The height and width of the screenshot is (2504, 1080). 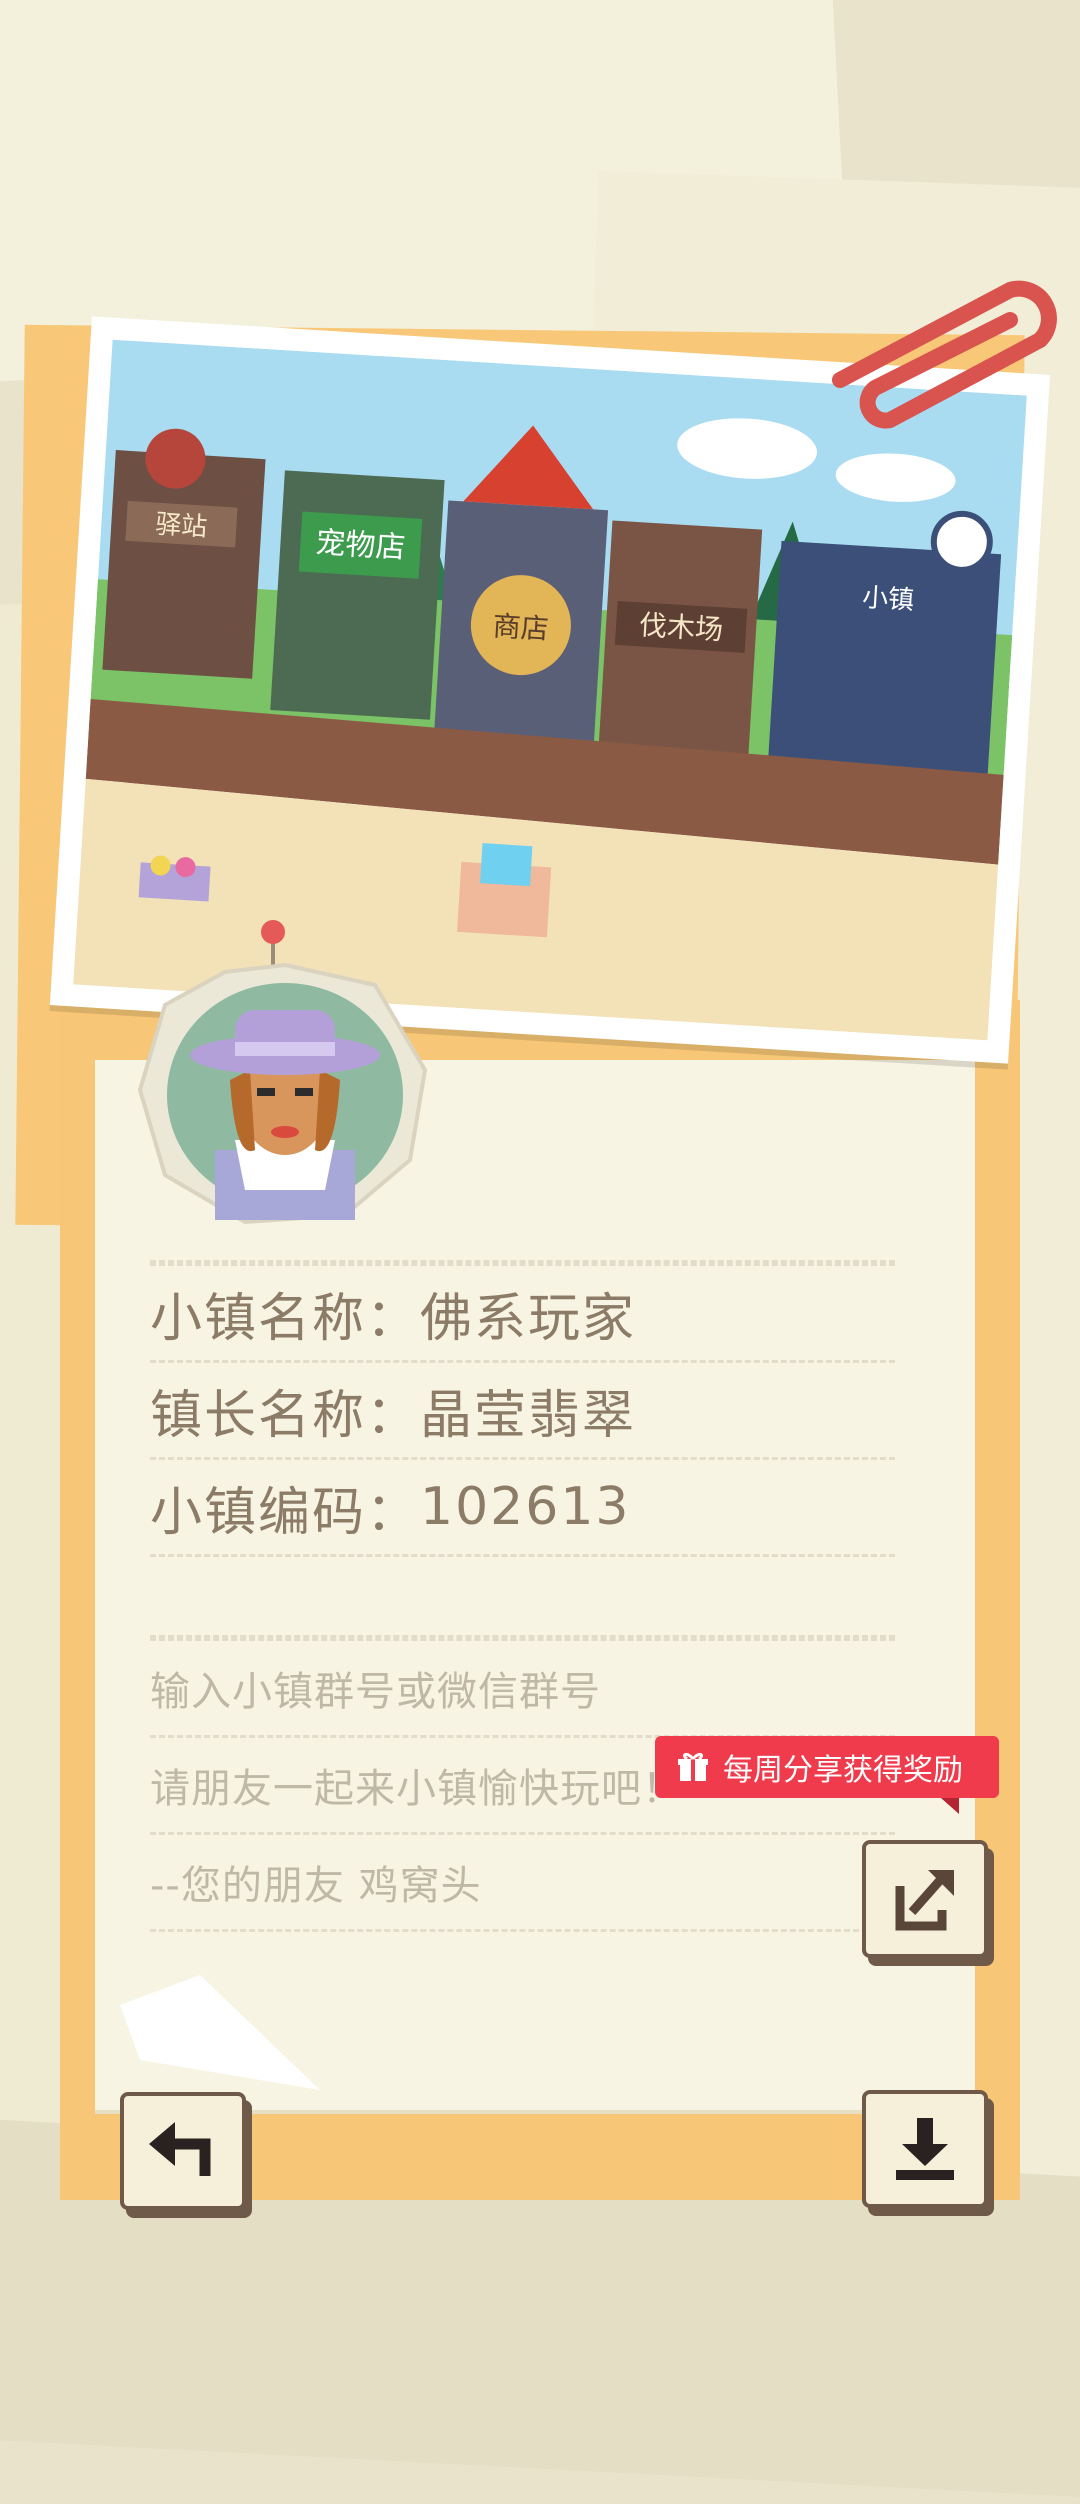 What do you see at coordinates (285, 1415) in the screenshot?
I see `mayor-name-label: 镇长名称：` at bounding box center [285, 1415].